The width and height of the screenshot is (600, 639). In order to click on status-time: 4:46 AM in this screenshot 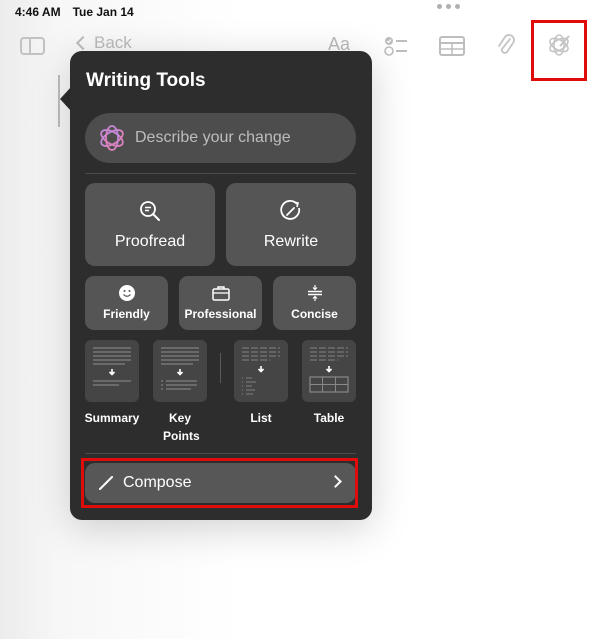, I will do `click(38, 12)`.